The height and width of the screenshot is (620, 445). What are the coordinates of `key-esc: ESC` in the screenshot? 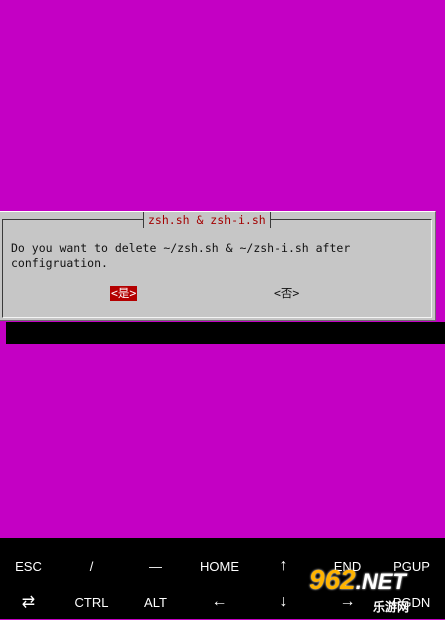 It's located at (30, 566).